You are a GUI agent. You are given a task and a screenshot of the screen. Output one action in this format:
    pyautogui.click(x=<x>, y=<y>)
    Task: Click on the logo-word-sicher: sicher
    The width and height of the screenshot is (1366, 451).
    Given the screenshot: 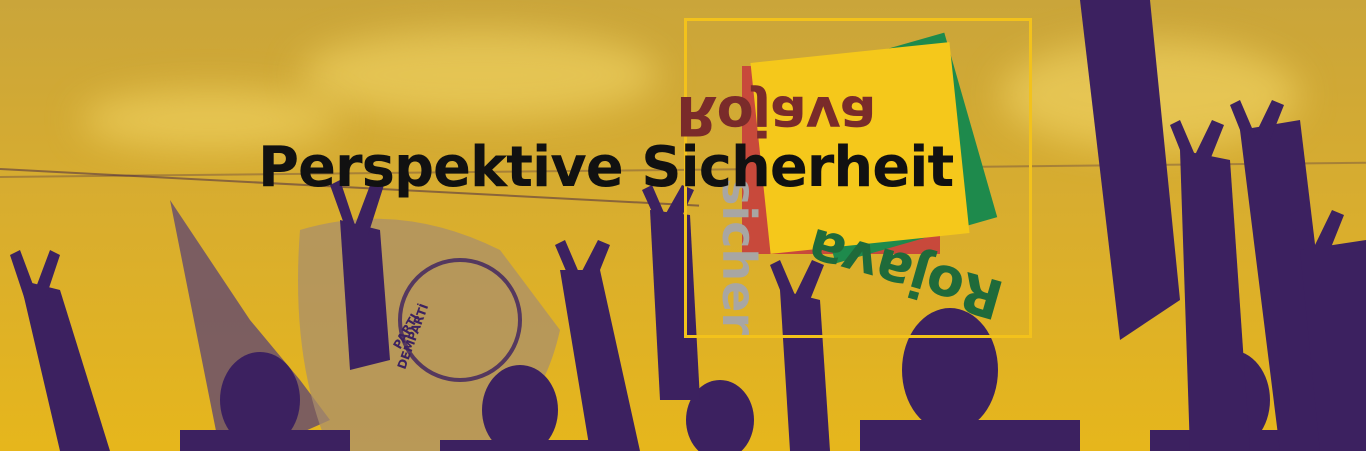 What is the action you would take?
    pyautogui.click(x=739, y=257)
    